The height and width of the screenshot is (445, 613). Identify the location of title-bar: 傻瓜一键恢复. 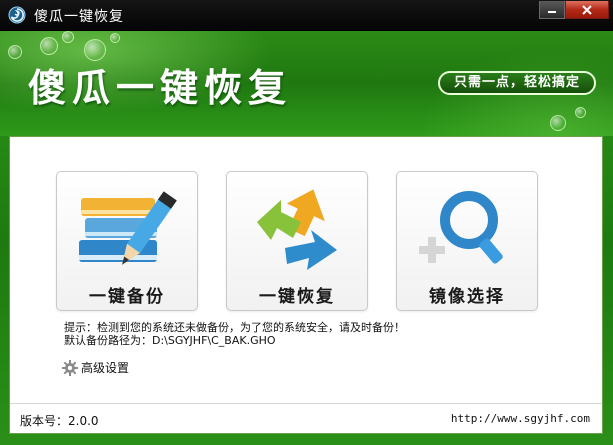
(306, 15).